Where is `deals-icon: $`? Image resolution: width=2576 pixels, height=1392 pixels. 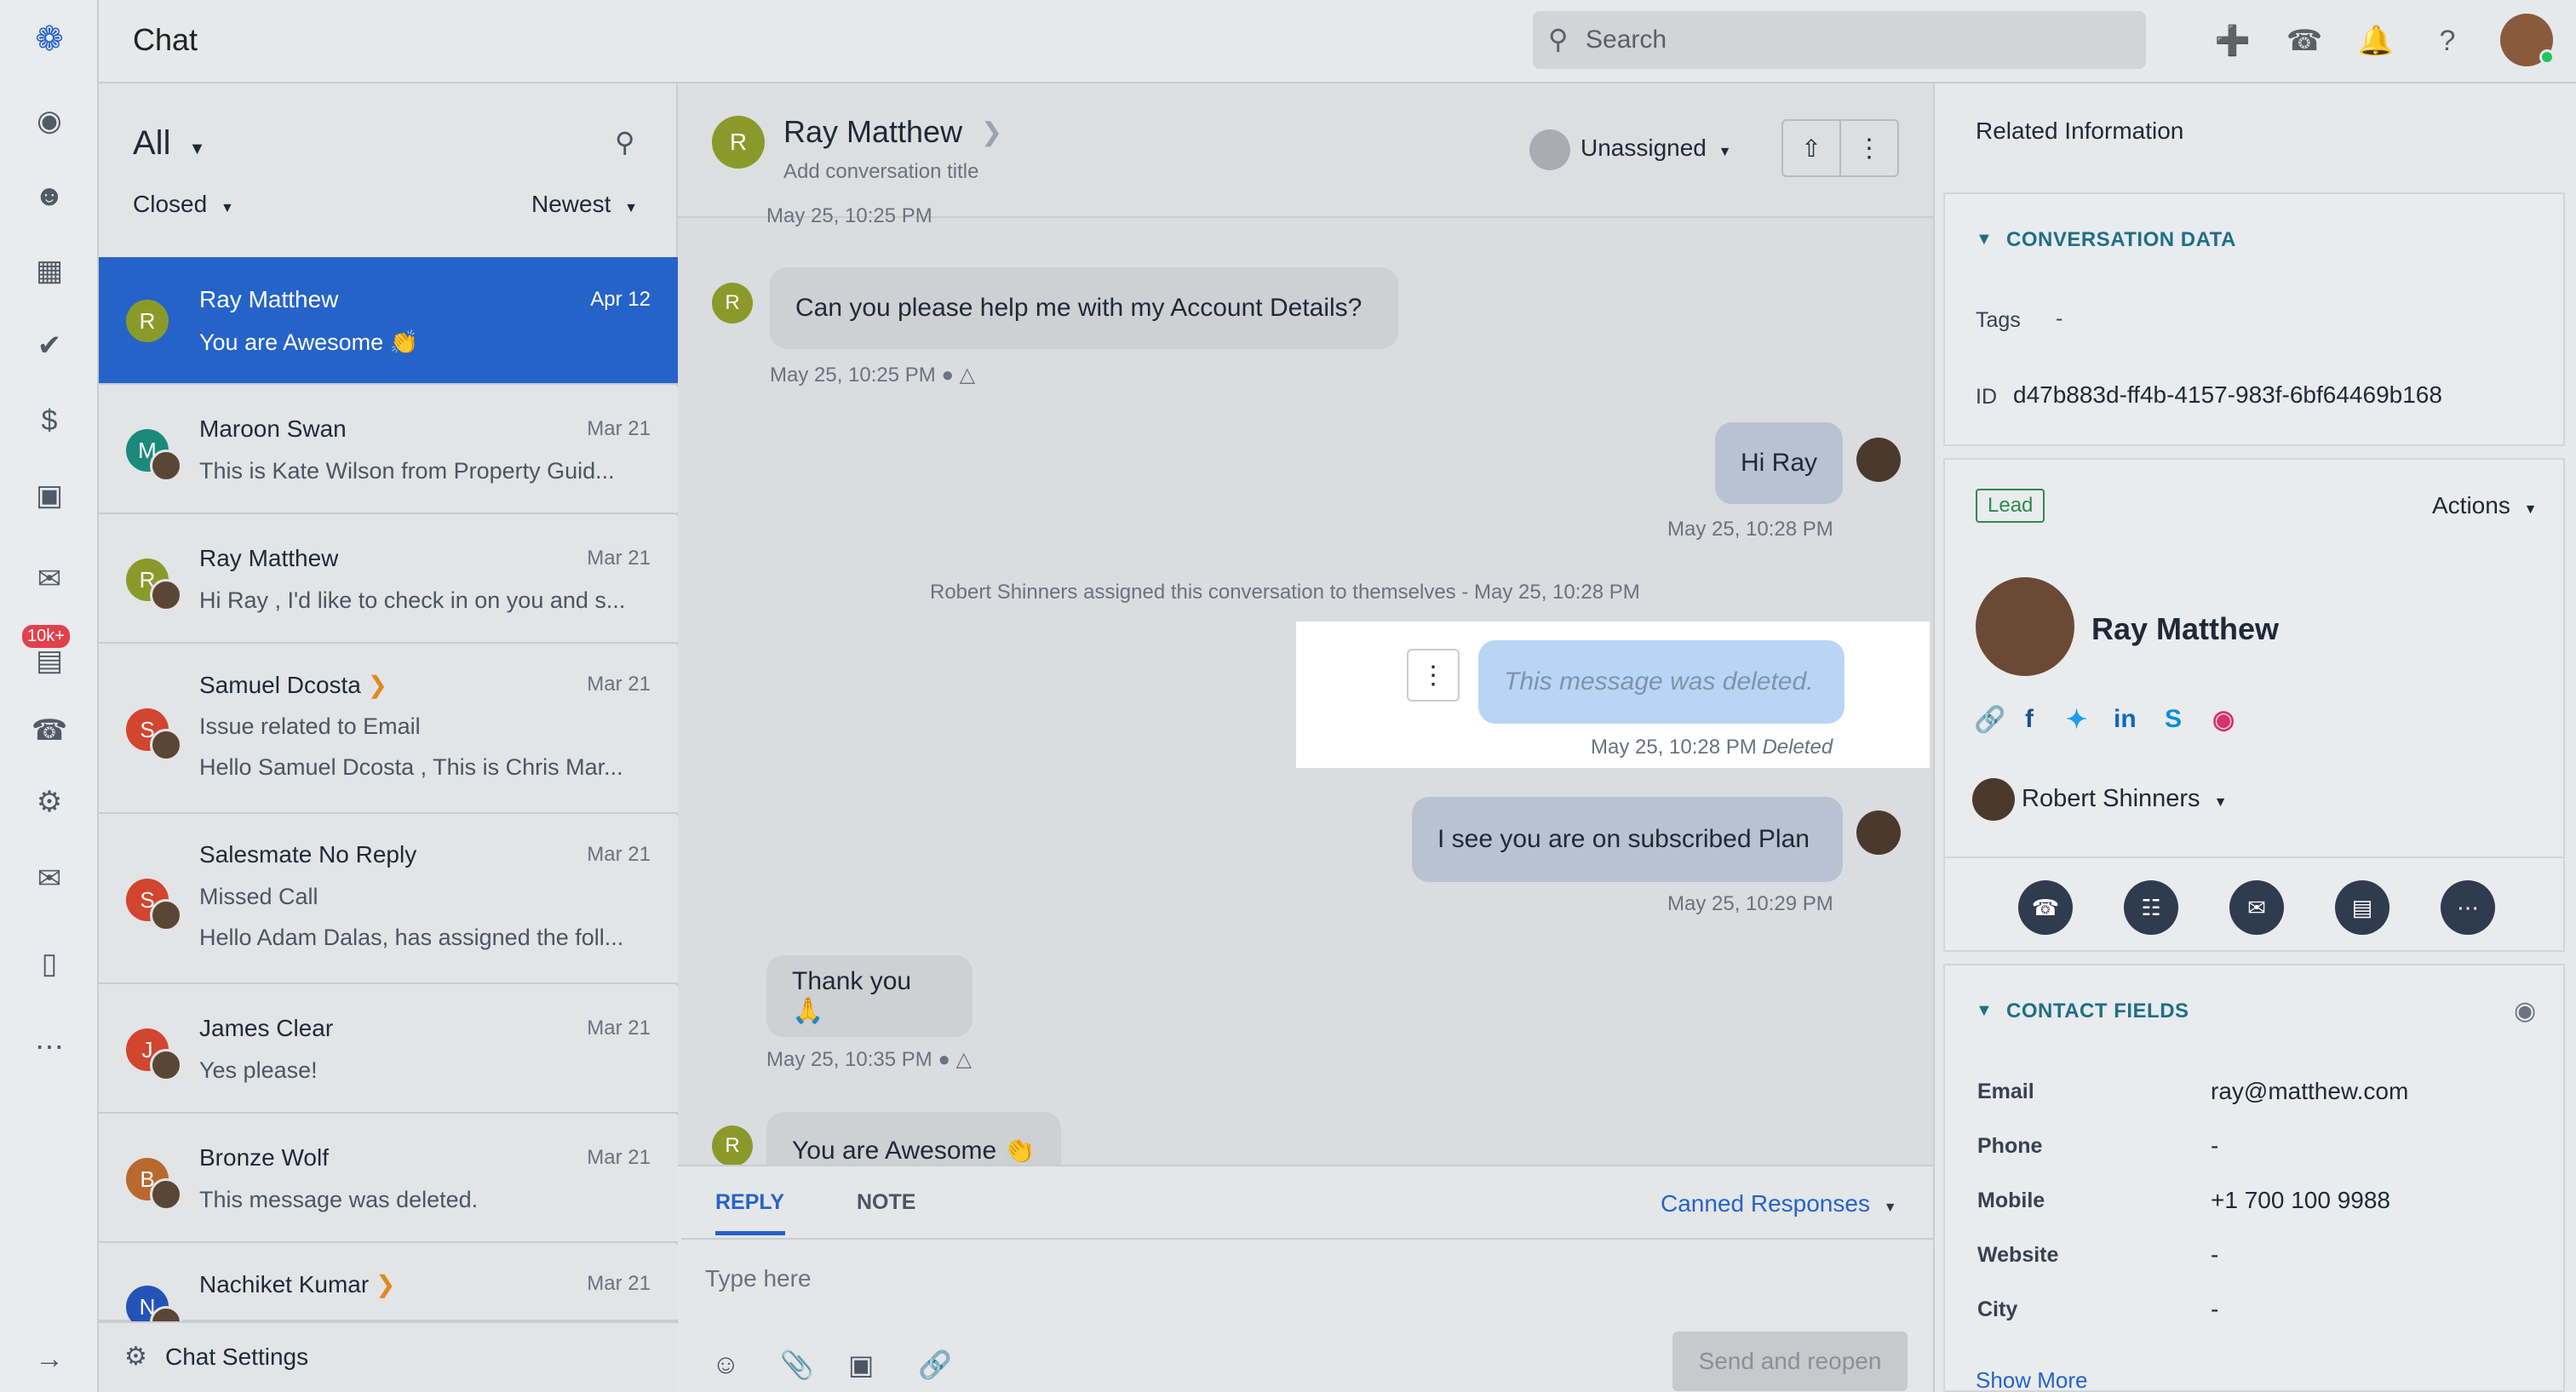
deals-icon: $ is located at coordinates (49, 420).